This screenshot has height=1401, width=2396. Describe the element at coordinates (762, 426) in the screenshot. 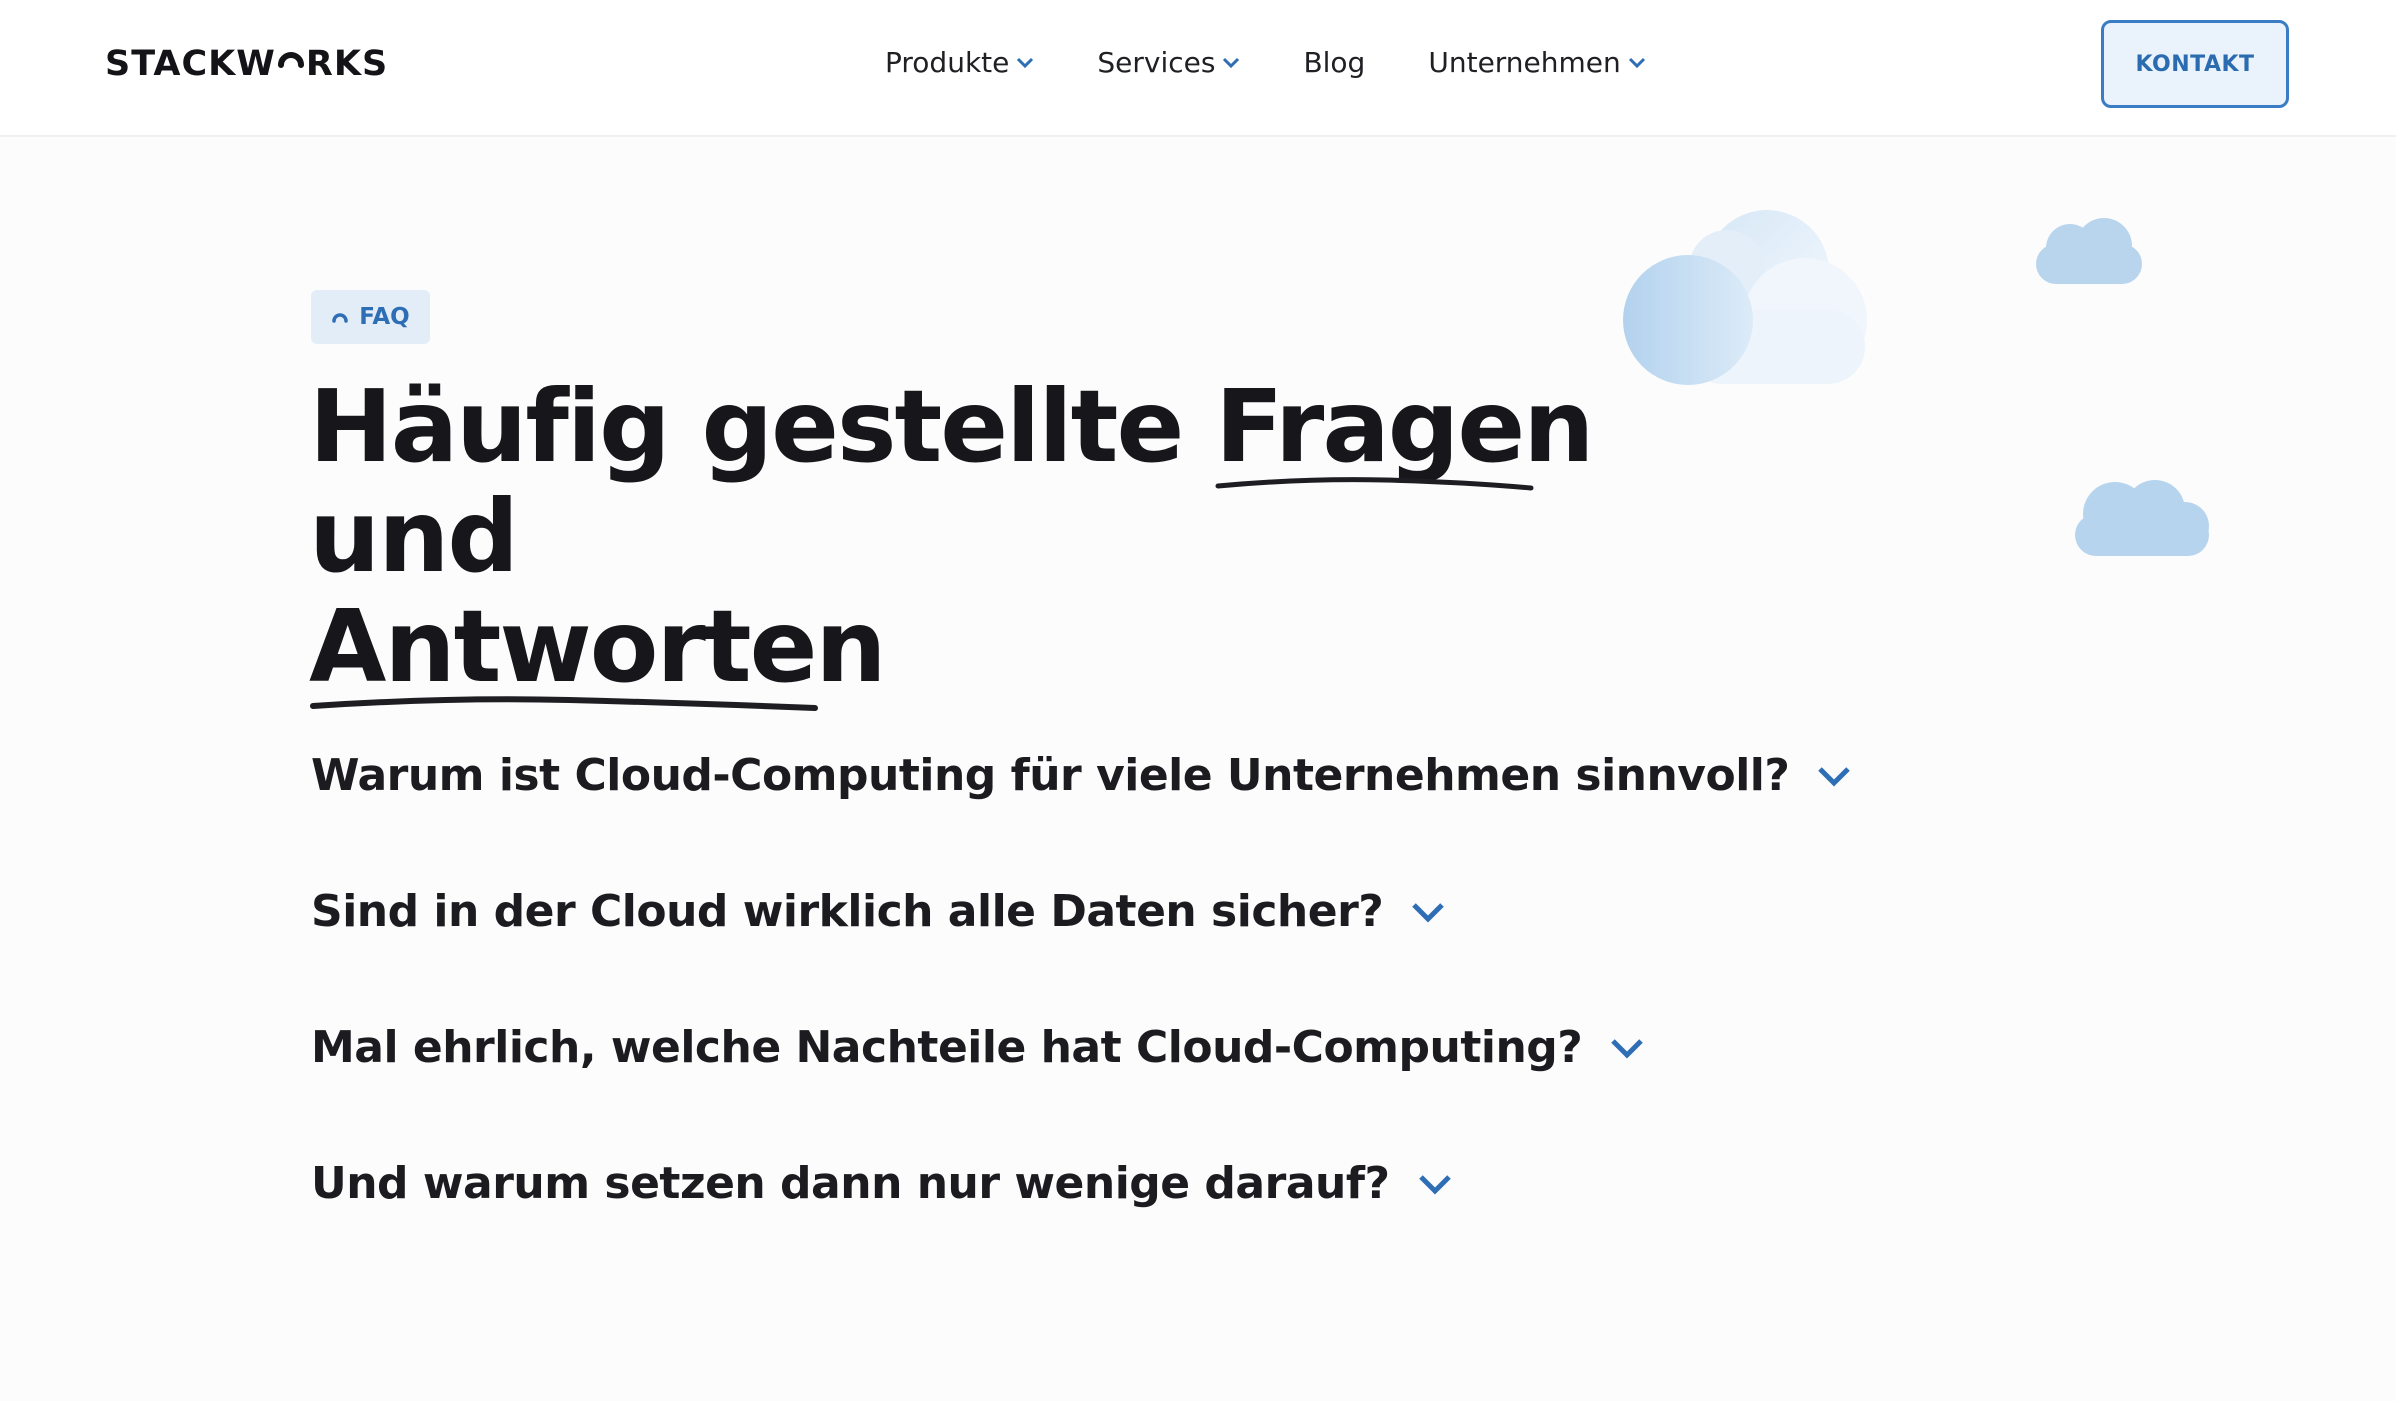

I see `headline-part1: Häufig gestellte` at that location.